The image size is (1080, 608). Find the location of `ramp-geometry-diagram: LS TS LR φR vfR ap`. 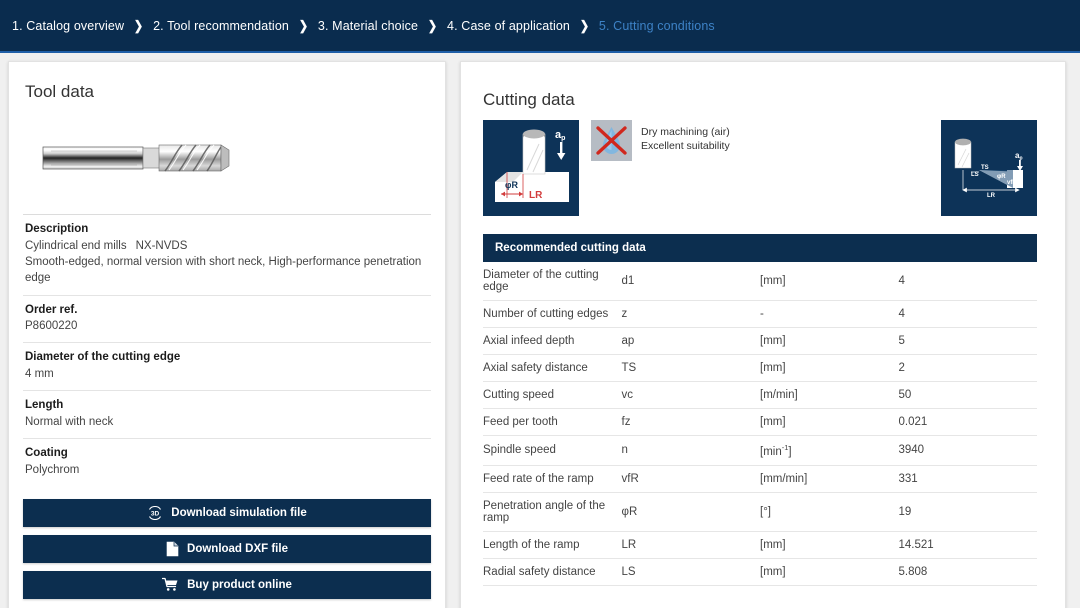

ramp-geometry-diagram: LS TS LR φR vfR ap is located at coordinates (989, 168).